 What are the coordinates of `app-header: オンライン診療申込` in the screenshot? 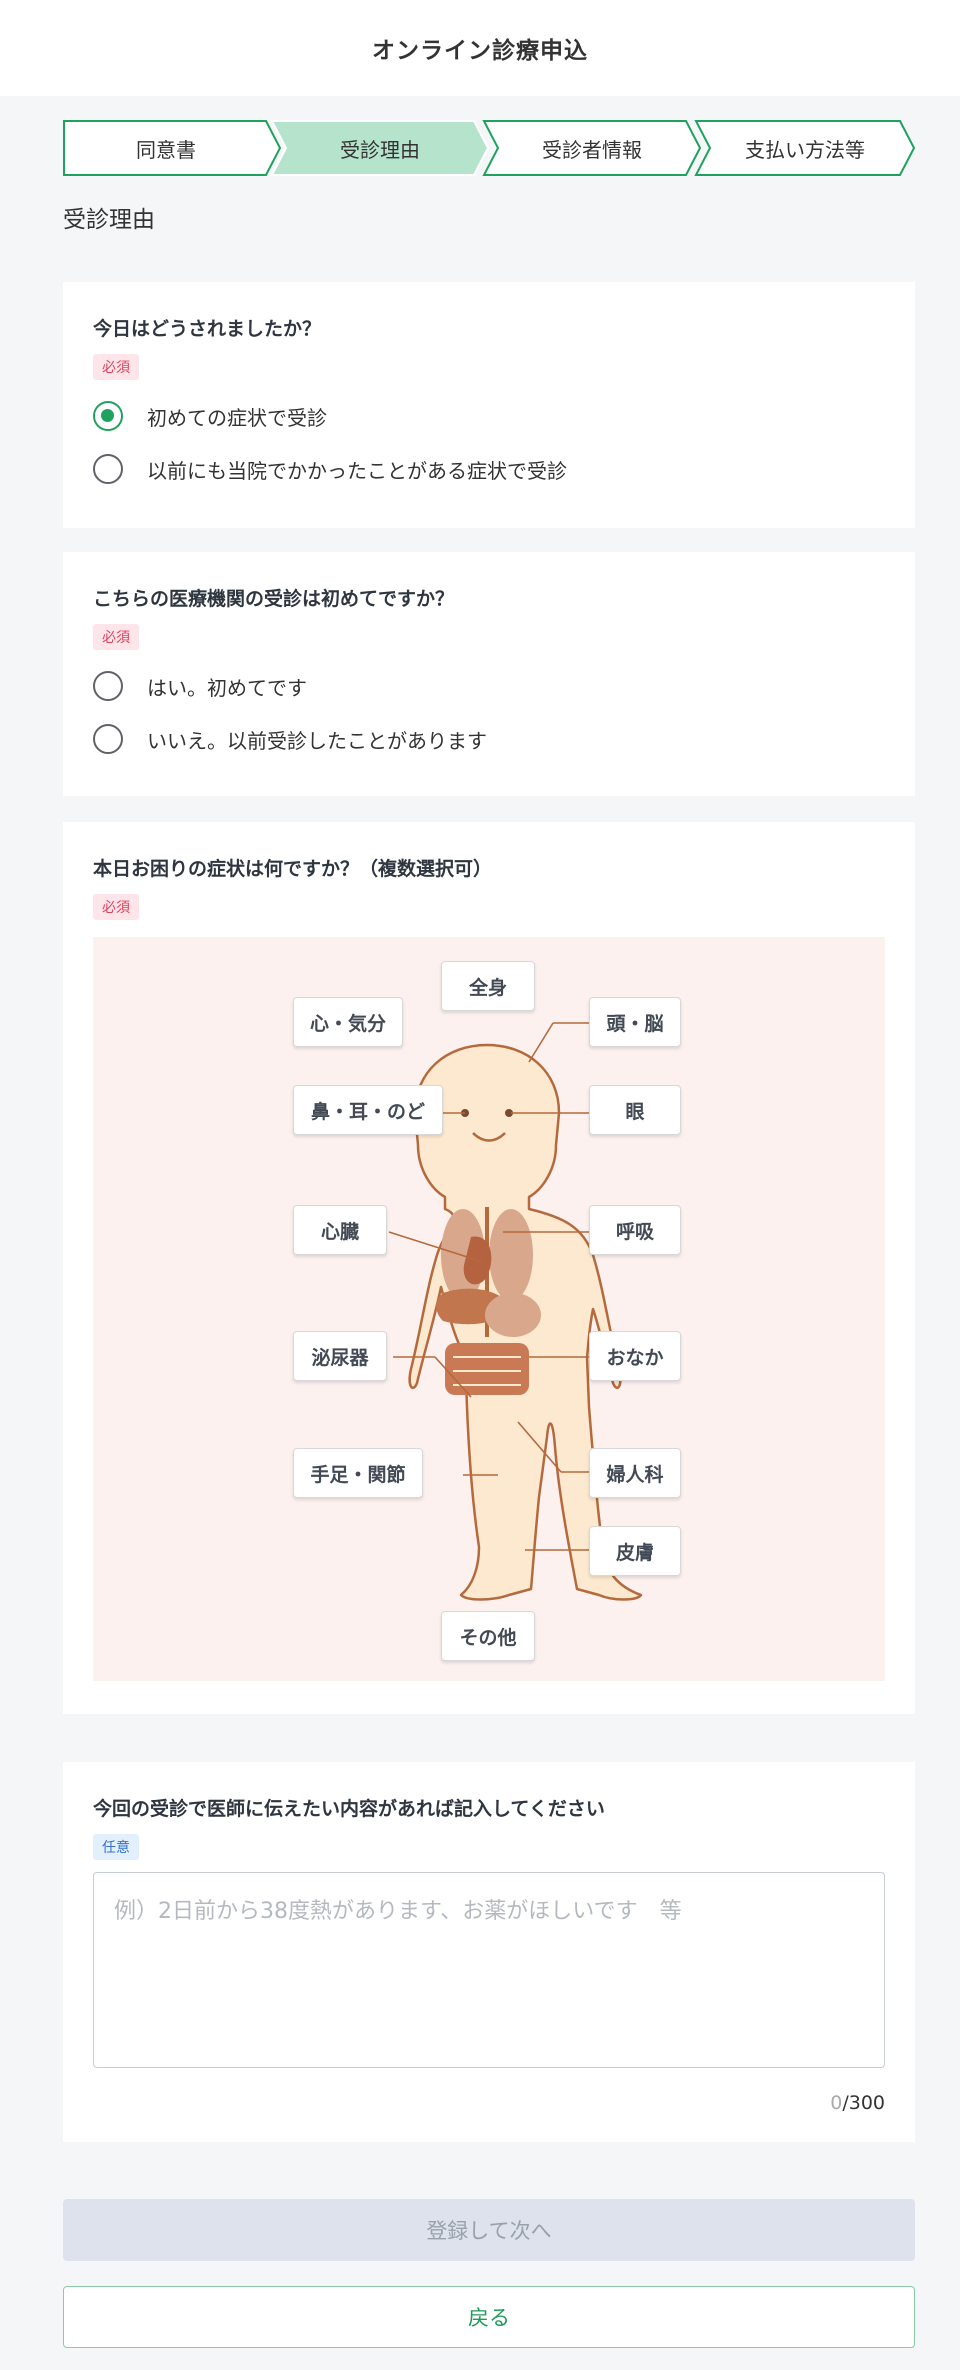 It's located at (480, 48).